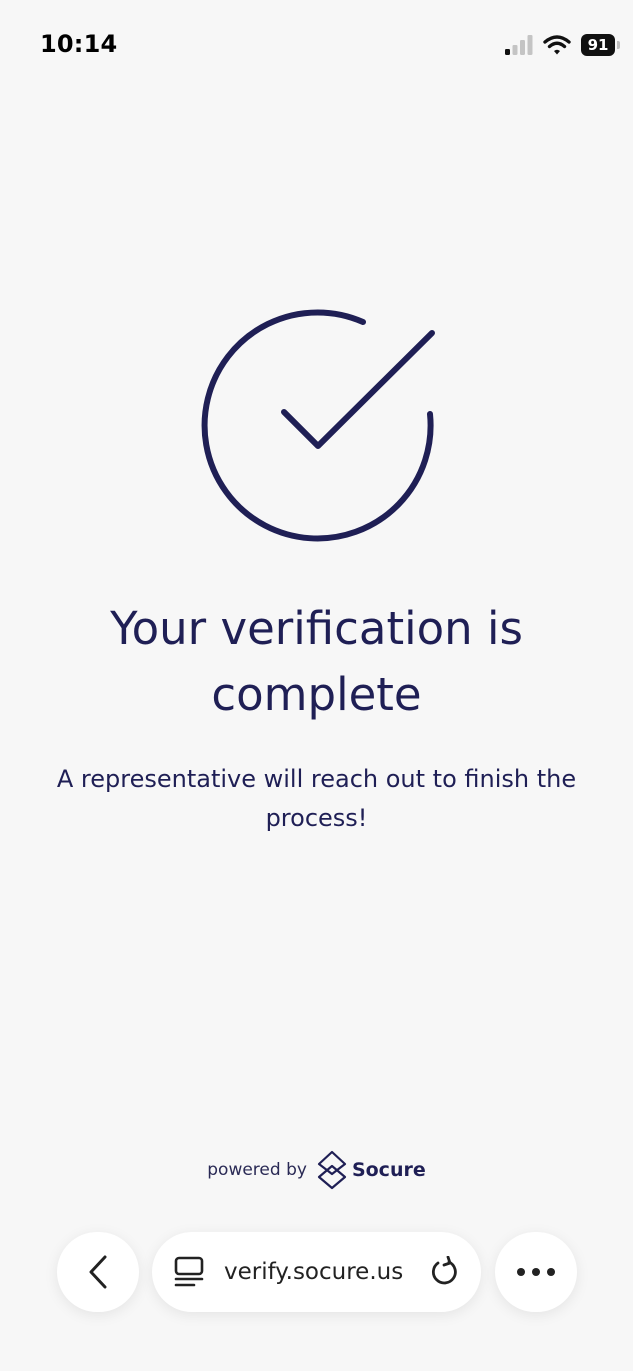 Image resolution: width=633 pixels, height=1371 pixels. I want to click on more-icon, so click(536, 1272).